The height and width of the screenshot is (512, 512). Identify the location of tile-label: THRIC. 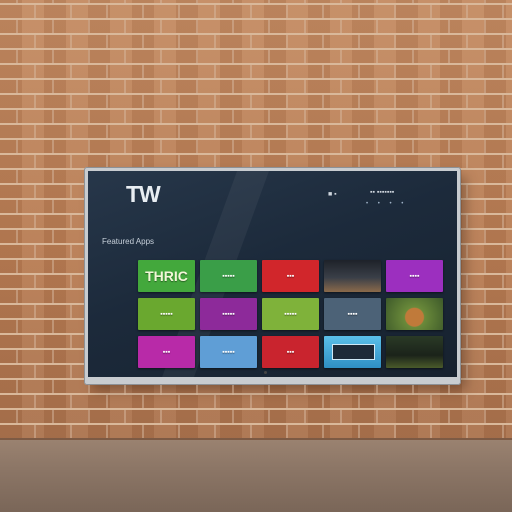
(166, 276).